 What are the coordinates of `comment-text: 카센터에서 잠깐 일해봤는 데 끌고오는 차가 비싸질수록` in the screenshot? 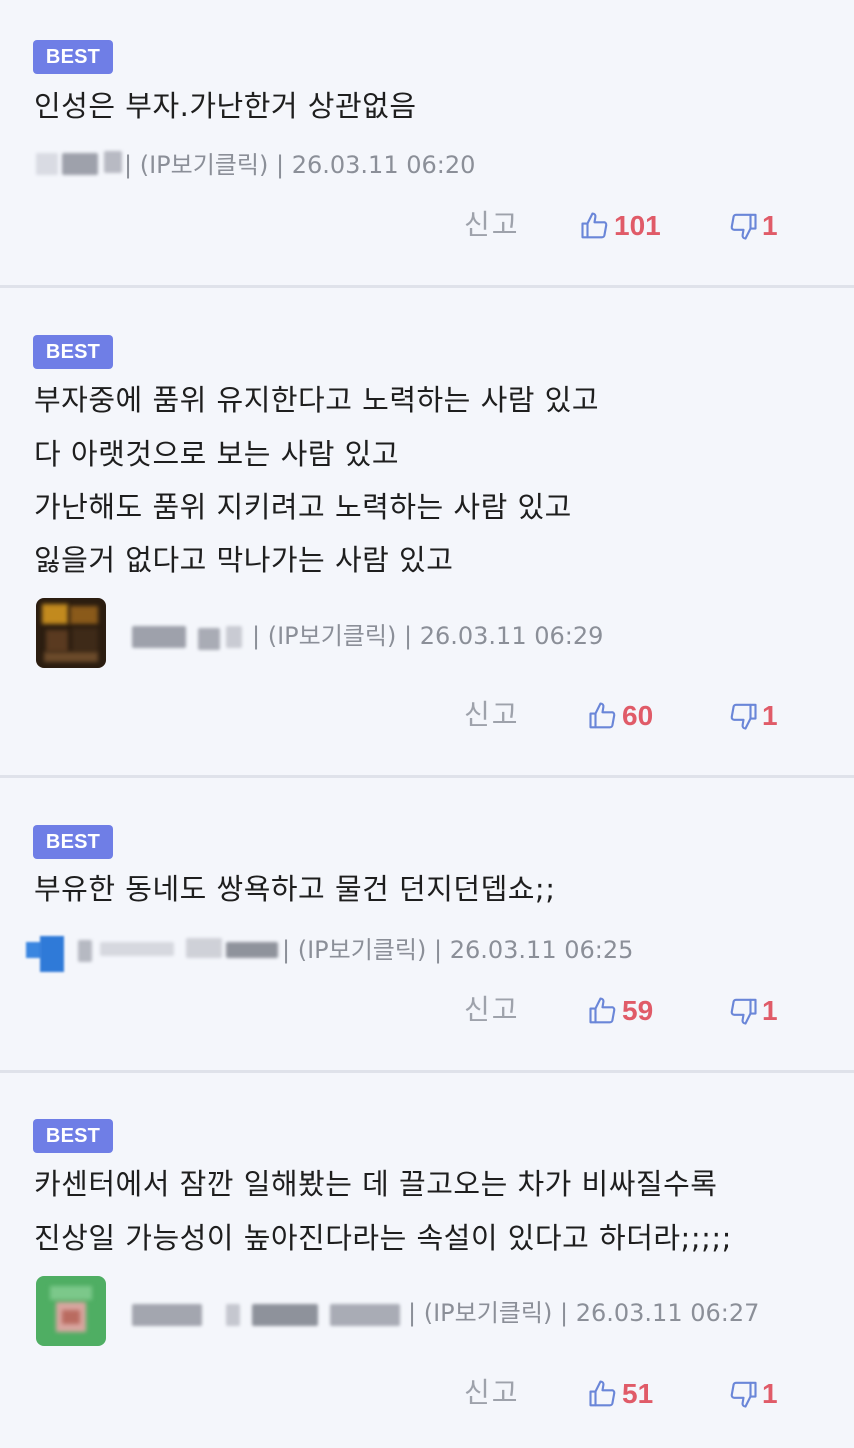 It's located at (376, 1184).